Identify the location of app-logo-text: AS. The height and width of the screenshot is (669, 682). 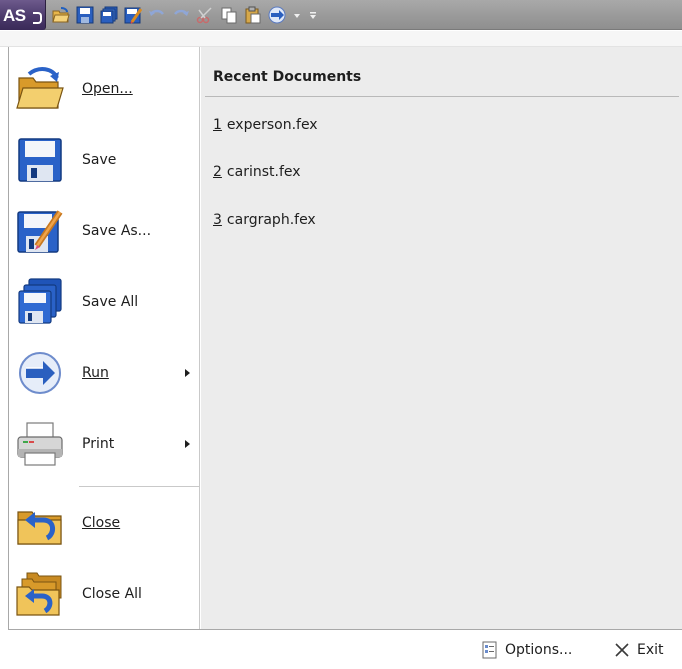
(14, 15).